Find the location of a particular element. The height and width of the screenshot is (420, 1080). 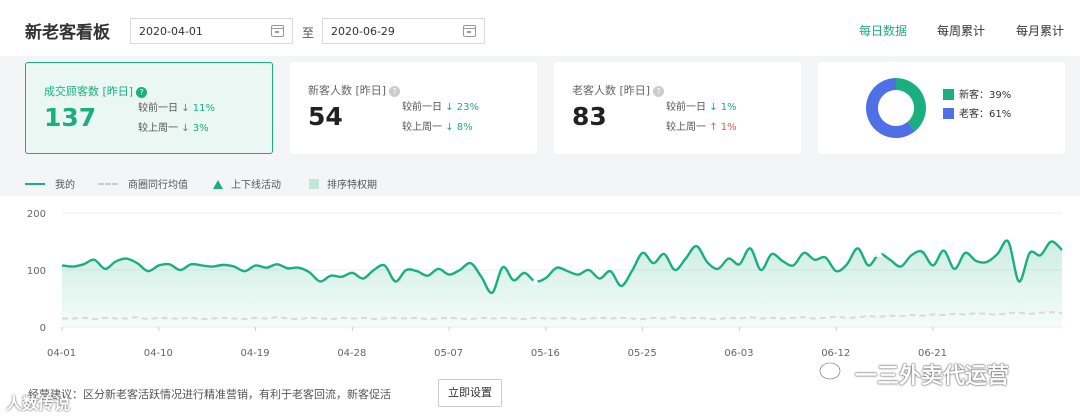

end-date-input: 2020-06-29 is located at coordinates (403, 31).